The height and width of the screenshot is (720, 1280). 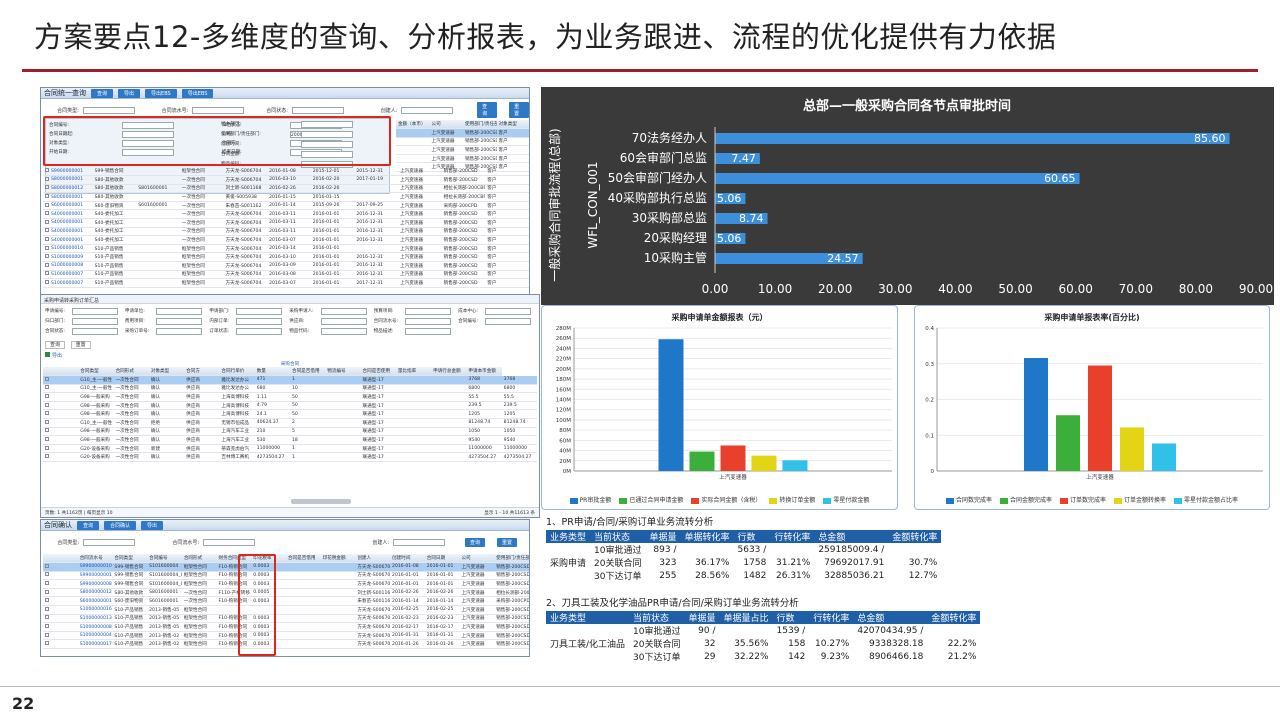 What do you see at coordinates (590, 499) in the screenshot?
I see `legend-item: PR审批金额` at bounding box center [590, 499].